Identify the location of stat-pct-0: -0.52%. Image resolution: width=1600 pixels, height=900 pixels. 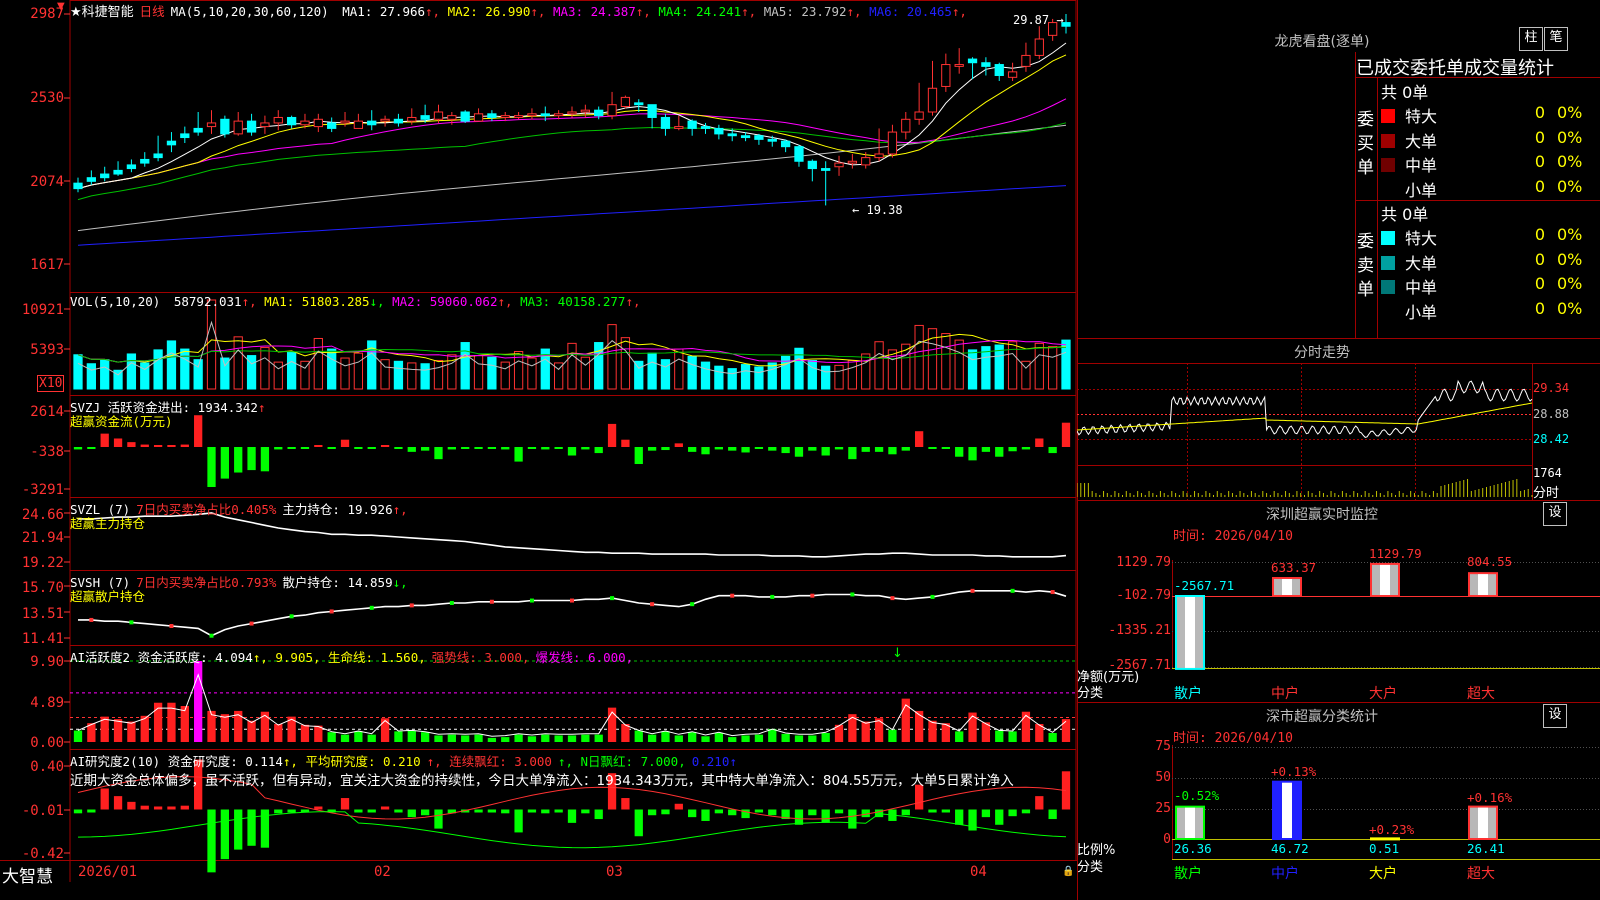
(1197, 795).